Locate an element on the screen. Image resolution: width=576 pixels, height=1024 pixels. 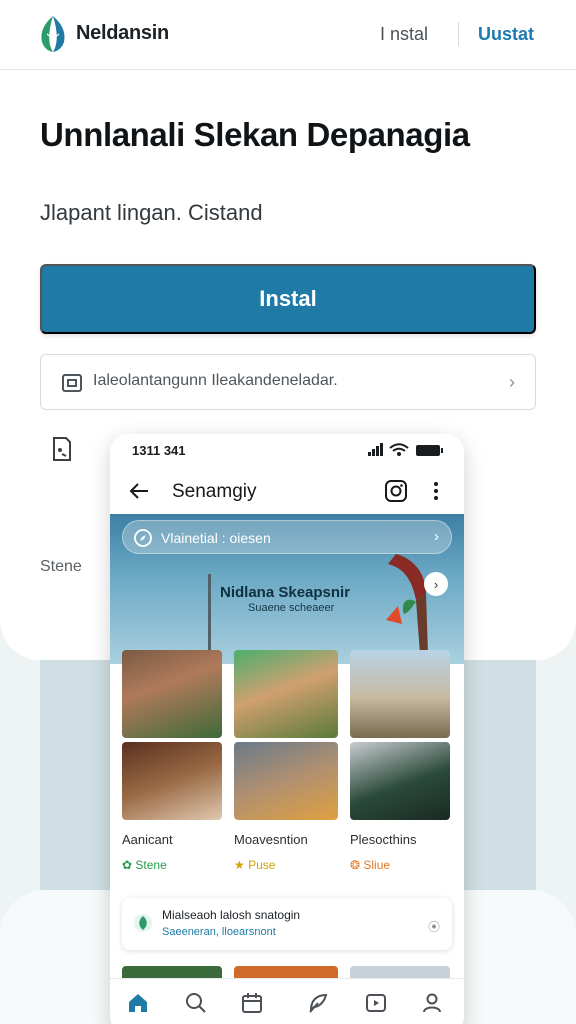
hero-subheading: Suaene scheaeer is located at coordinates (291, 608).